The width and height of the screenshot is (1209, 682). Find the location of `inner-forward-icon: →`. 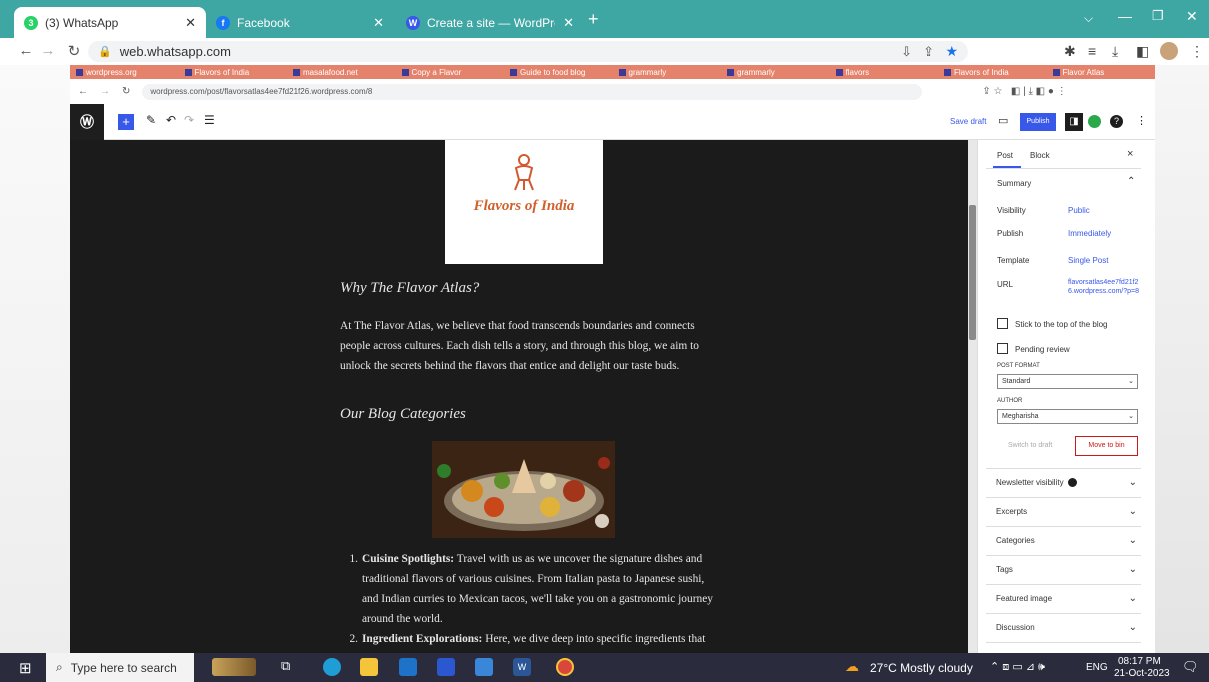

inner-forward-icon: → is located at coordinates (105, 91).